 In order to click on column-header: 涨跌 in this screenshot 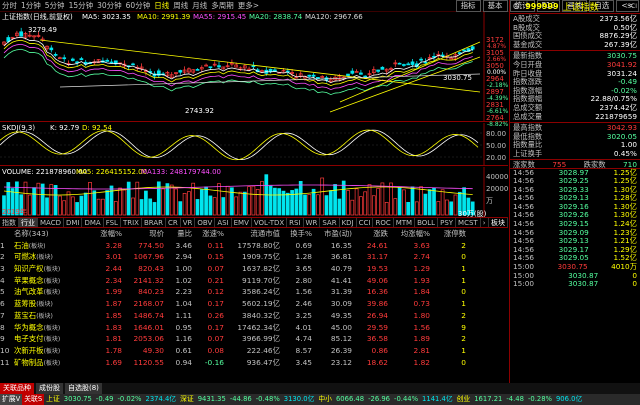, I will do `click(370, 234)`.